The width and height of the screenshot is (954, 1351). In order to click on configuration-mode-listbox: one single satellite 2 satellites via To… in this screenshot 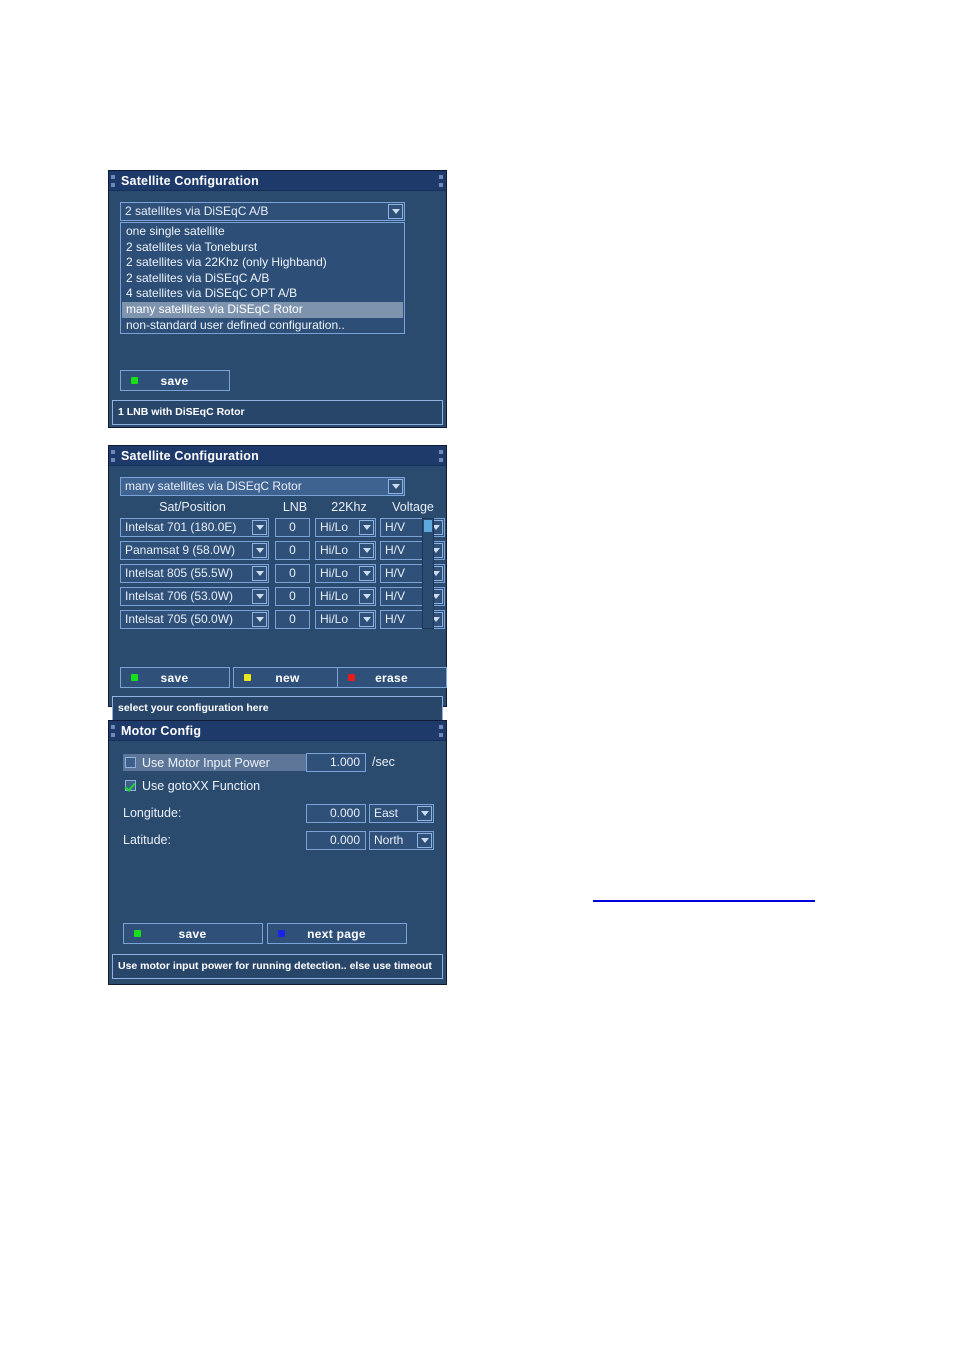, I will do `click(262, 278)`.